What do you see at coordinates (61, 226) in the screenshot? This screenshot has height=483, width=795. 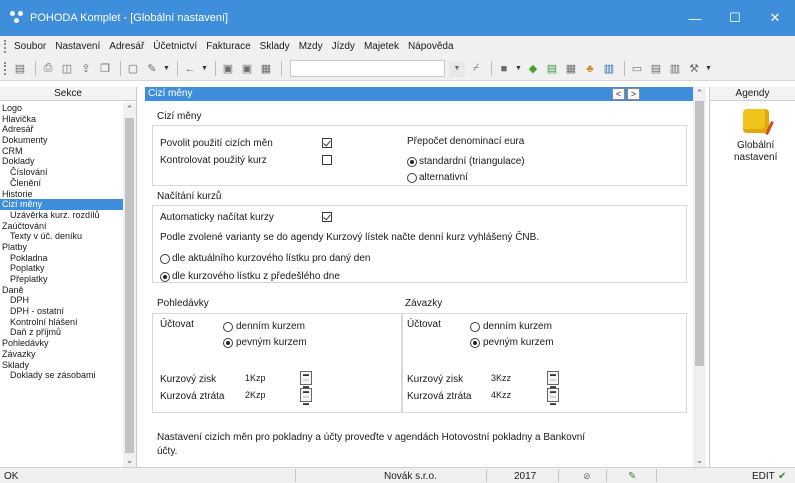 I see `section-zauctovani: Zaúčtování` at bounding box center [61, 226].